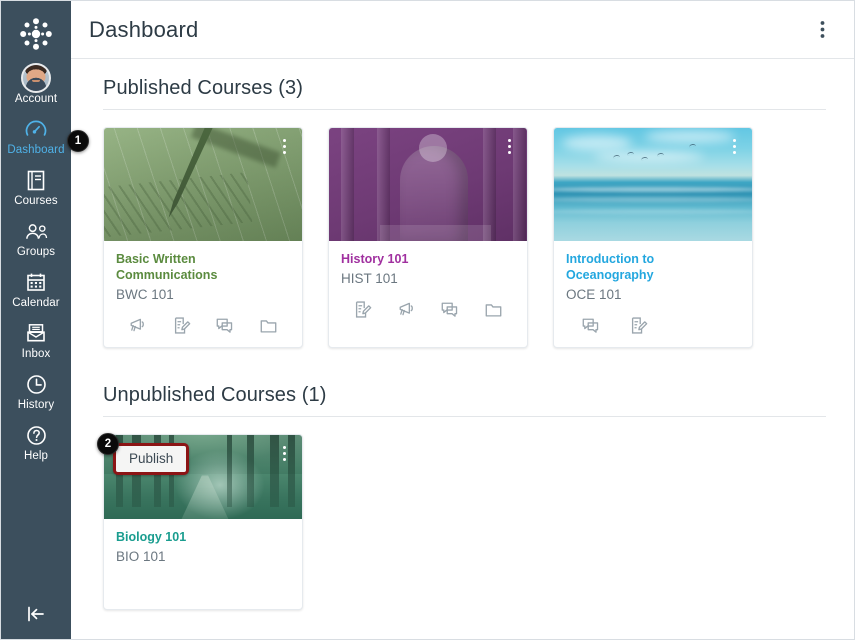 Image resolution: width=855 pixels, height=640 pixels. What do you see at coordinates (36, 333) in the screenshot?
I see `inbox-envelope-icon` at bounding box center [36, 333].